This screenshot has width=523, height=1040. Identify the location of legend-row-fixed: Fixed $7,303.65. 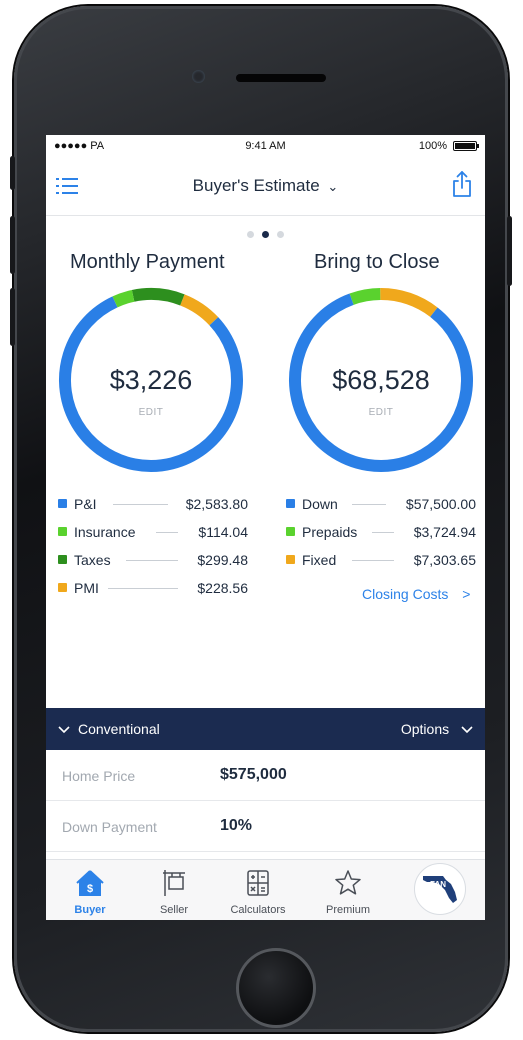
(381, 566).